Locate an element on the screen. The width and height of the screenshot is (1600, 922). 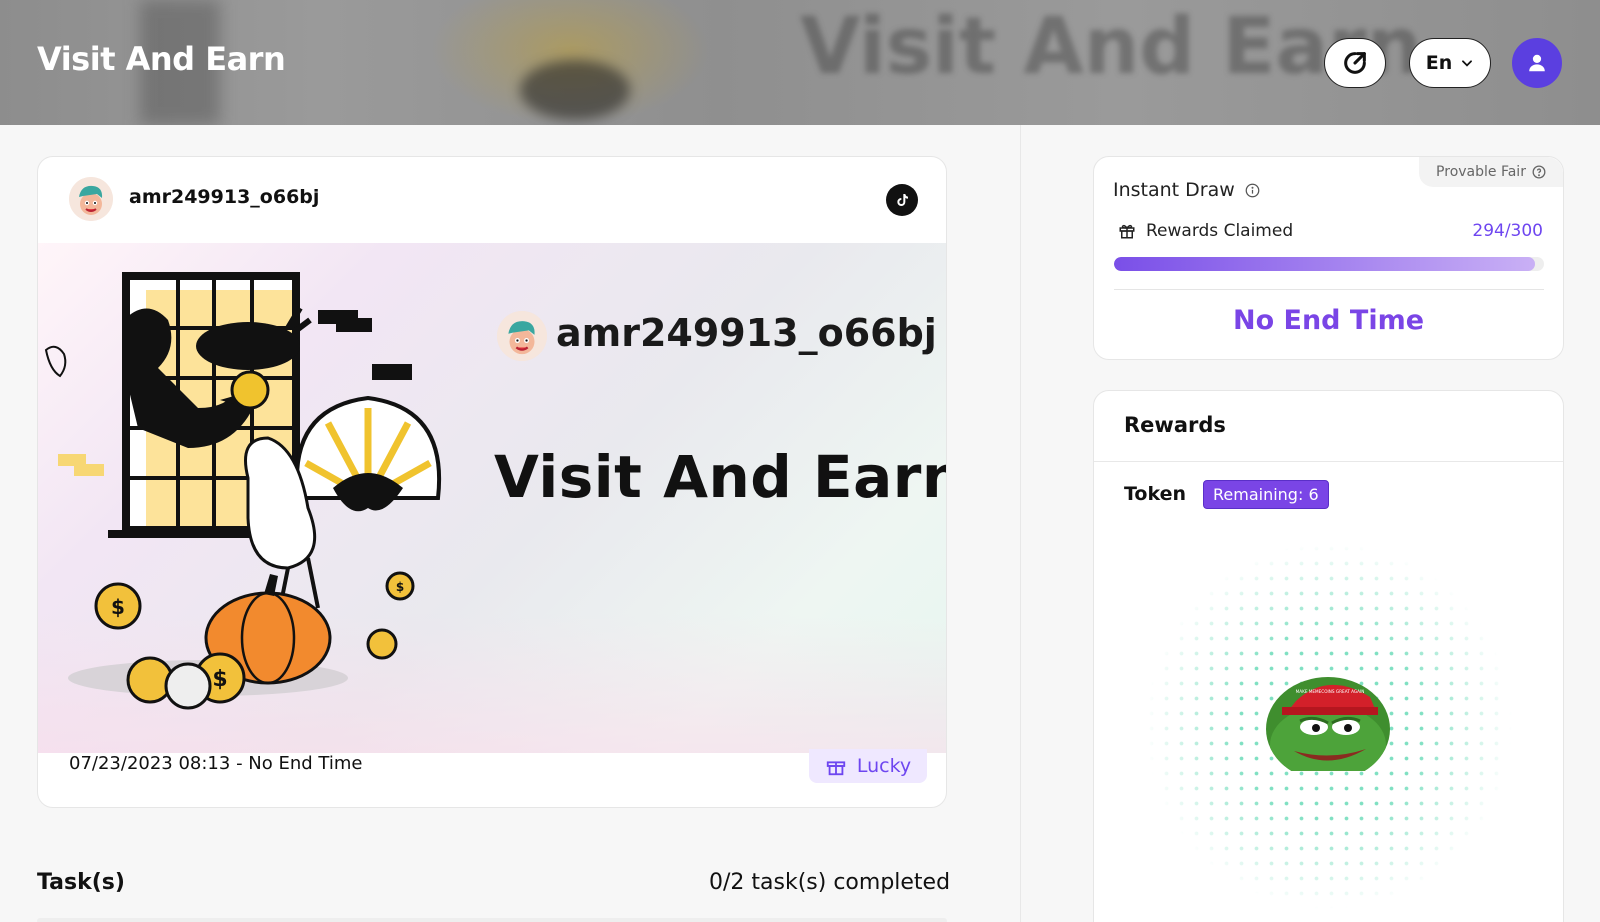
lucky-badge: Lucky is located at coordinates (868, 766).